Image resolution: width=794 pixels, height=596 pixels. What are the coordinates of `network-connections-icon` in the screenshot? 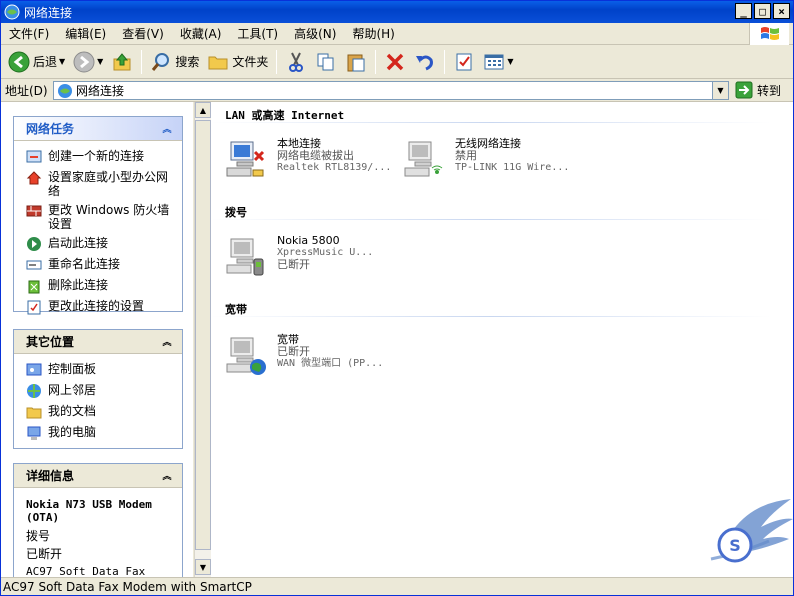 It's located at (65, 90).